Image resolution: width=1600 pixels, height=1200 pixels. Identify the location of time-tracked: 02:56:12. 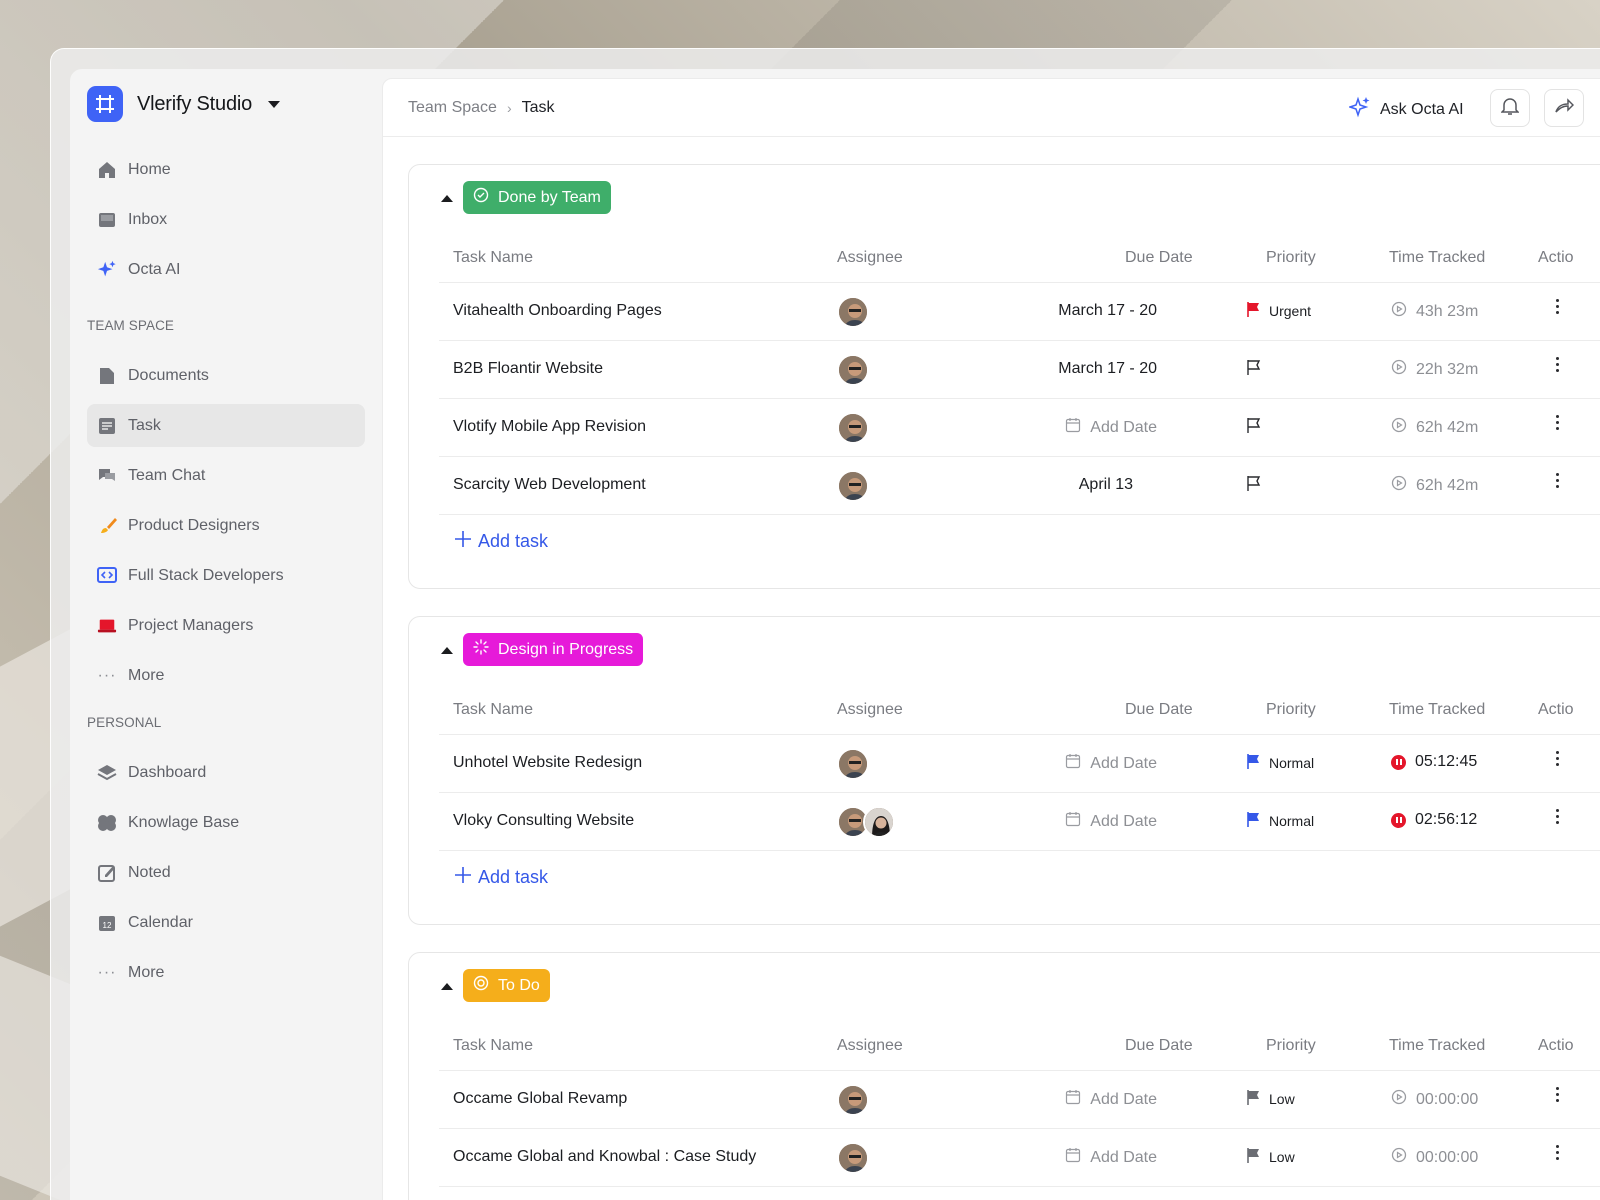
(1434, 820).